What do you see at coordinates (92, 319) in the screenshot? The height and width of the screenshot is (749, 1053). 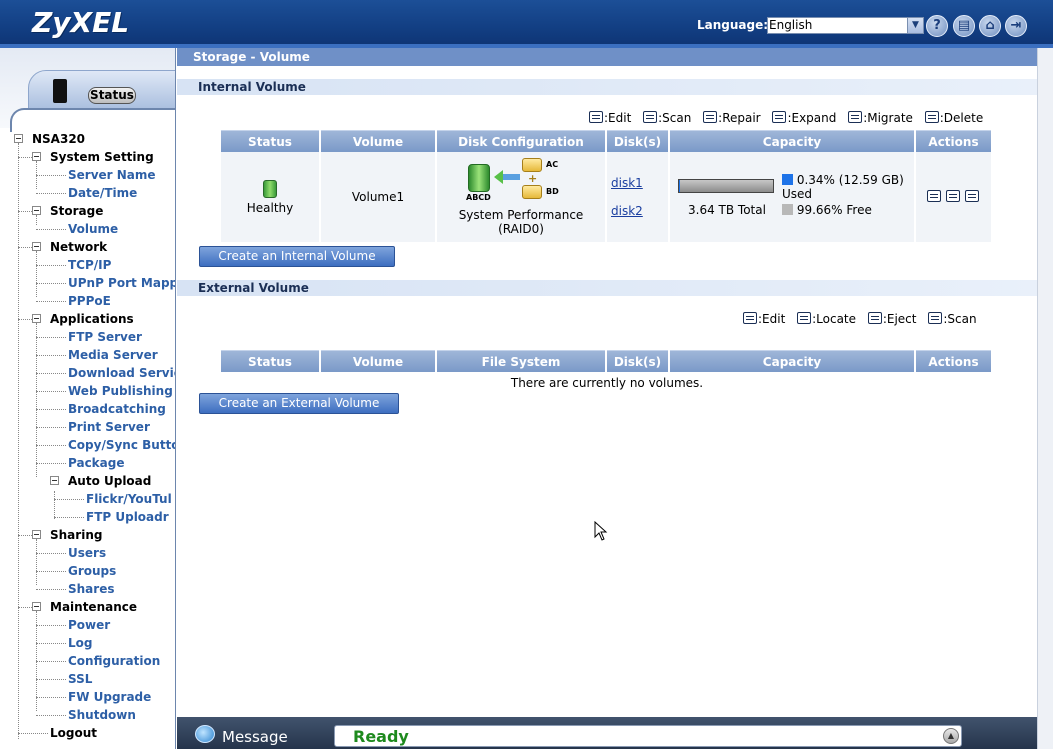 I see `sidebar-item-applications: Applications` at bounding box center [92, 319].